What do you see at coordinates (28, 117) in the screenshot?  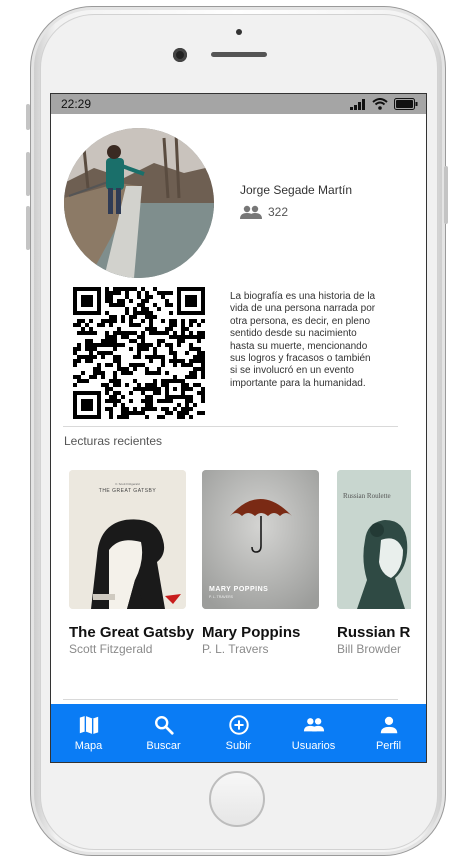 I see `mute-switch` at bounding box center [28, 117].